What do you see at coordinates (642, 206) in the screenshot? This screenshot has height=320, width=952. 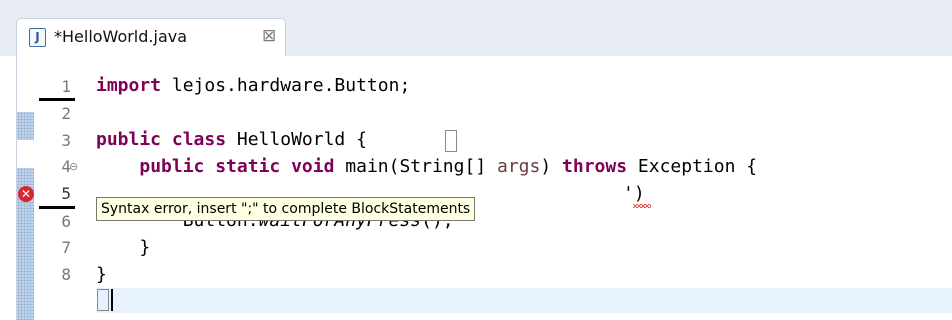 I see `error-squiggle` at bounding box center [642, 206].